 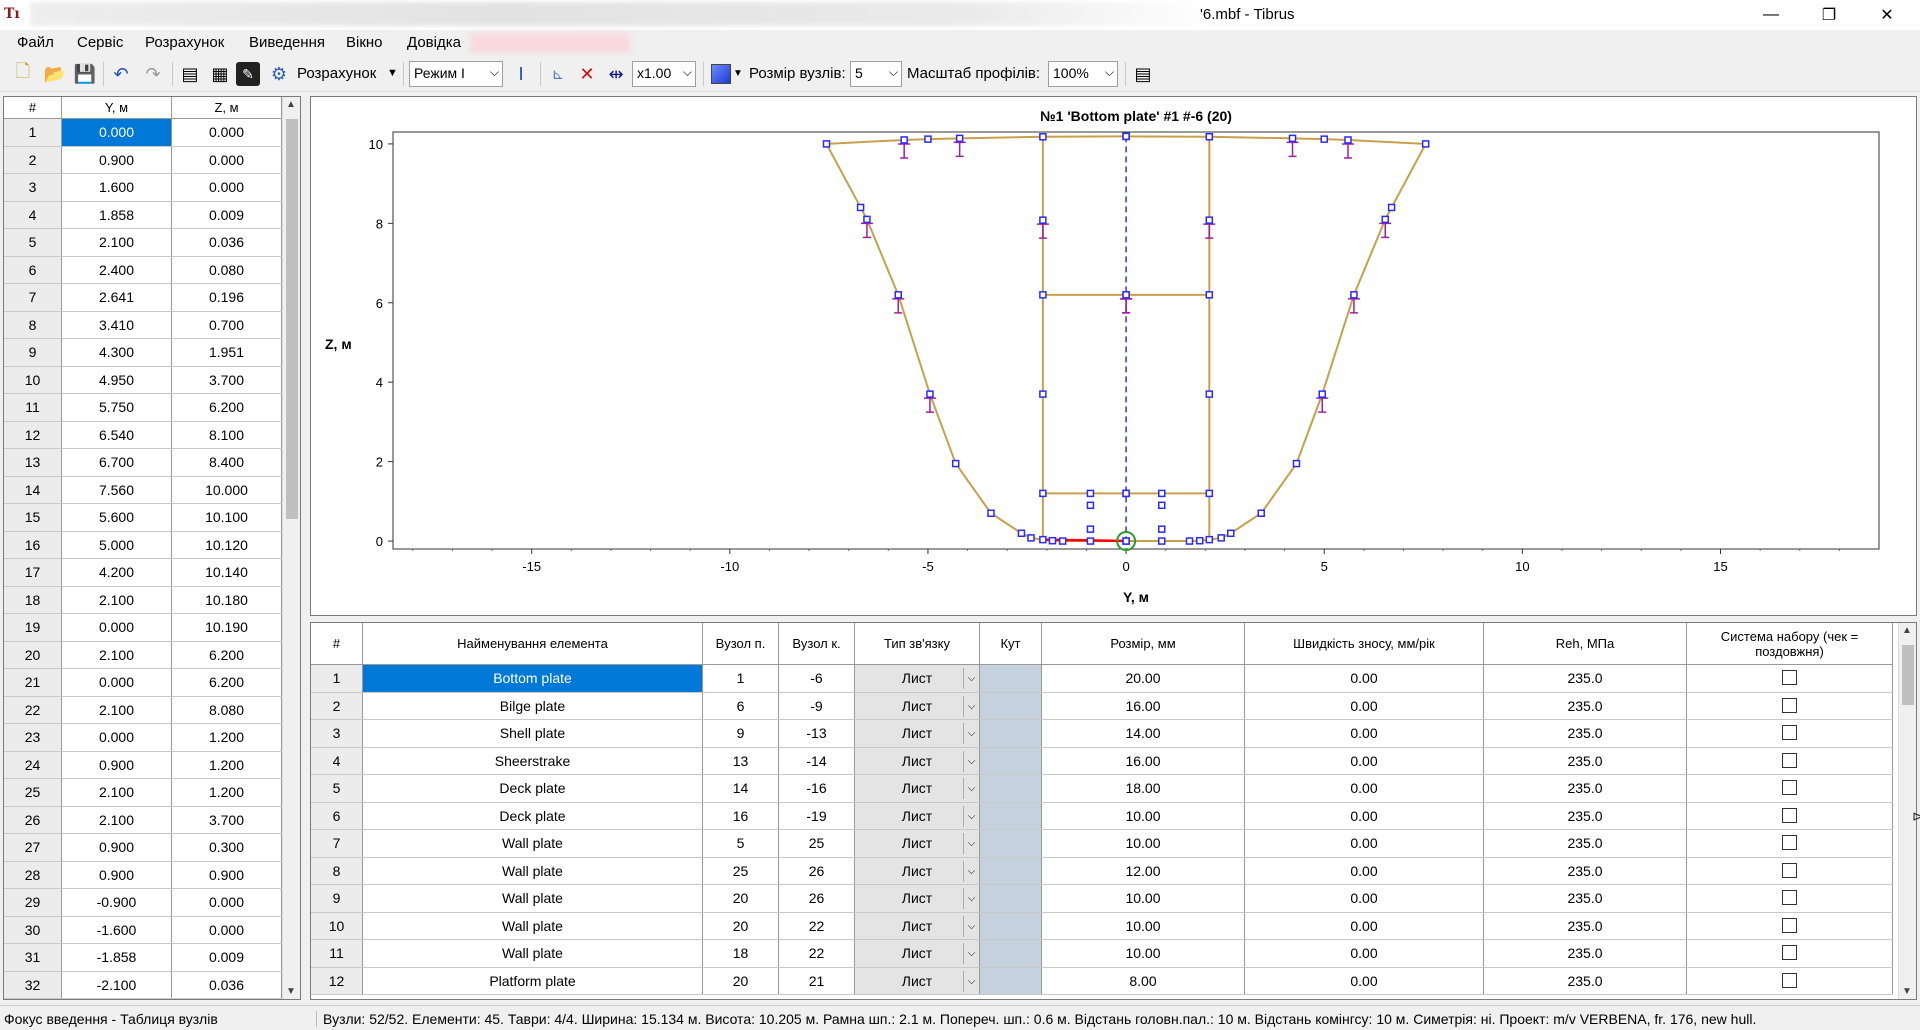 I want to click on node-index-cell: 4, so click(x=33, y=214).